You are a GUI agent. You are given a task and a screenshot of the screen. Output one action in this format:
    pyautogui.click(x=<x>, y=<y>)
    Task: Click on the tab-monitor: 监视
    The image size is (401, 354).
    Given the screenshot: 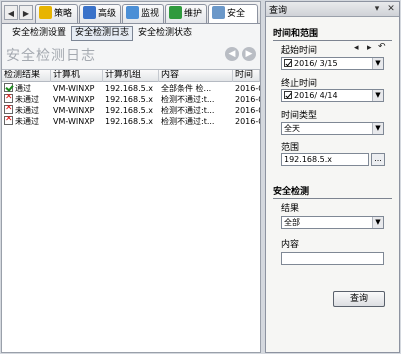 What is the action you would take?
    pyautogui.click(x=143, y=13)
    